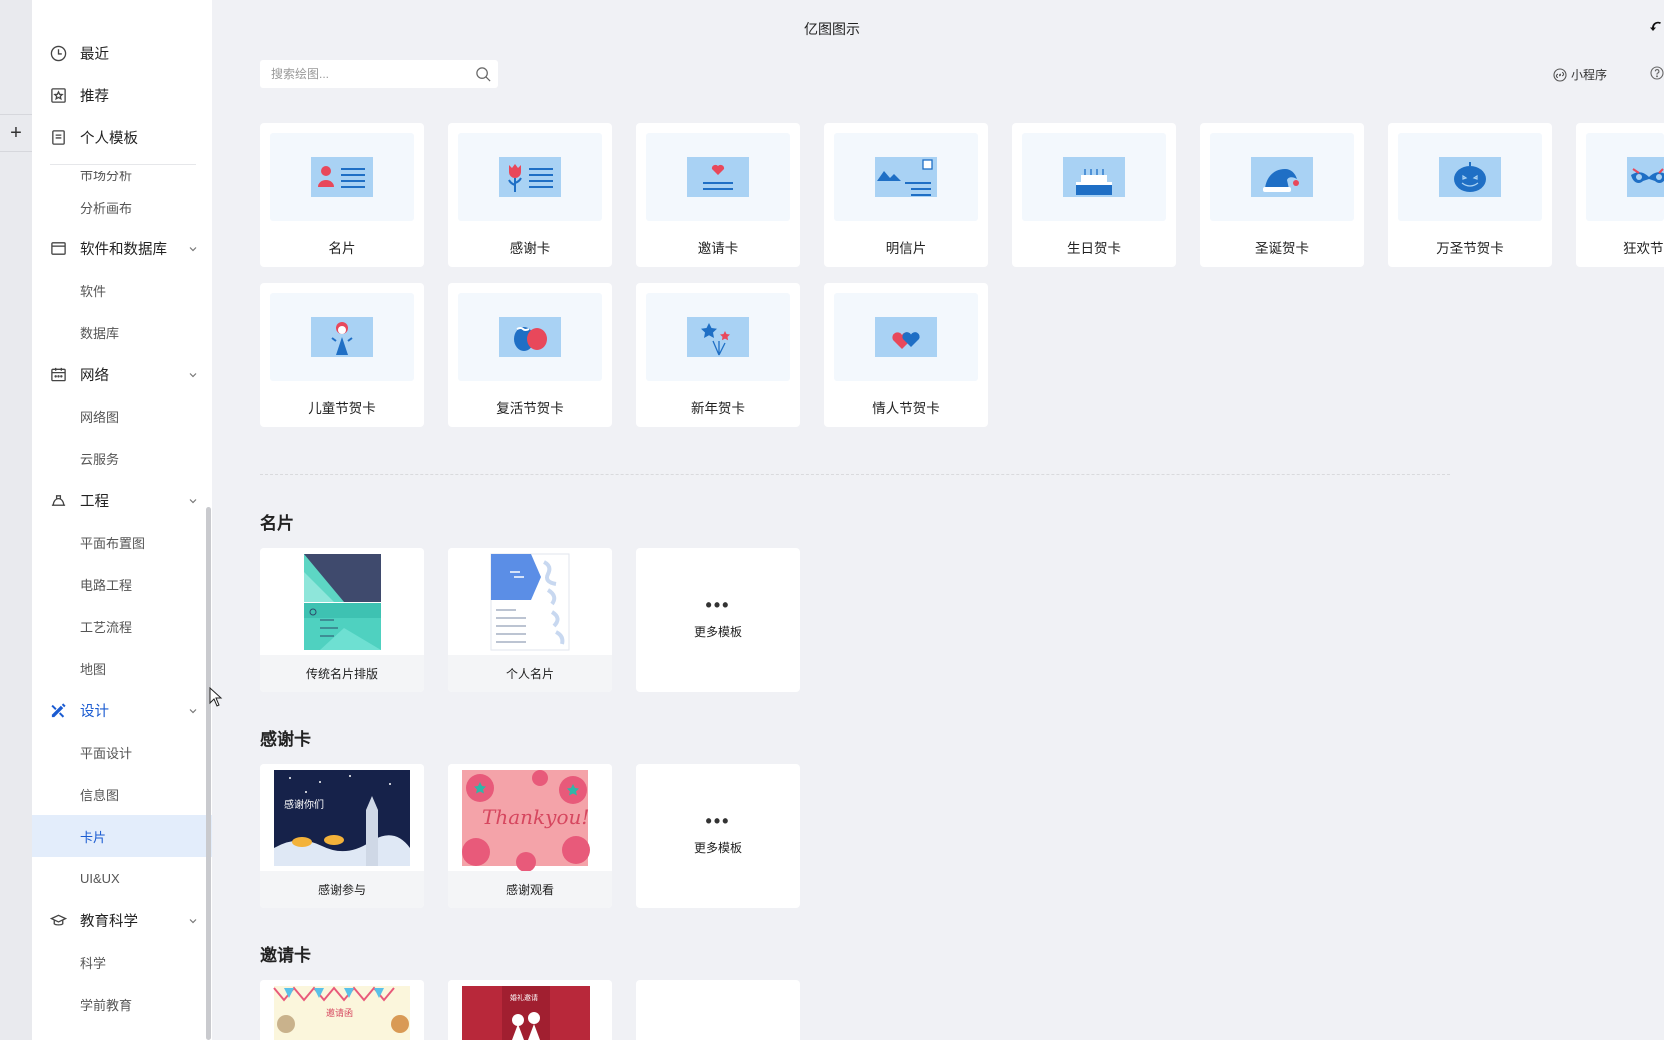  Describe the element at coordinates (530, 836) in the screenshot. I see `template-card: Thankyou! 感谢观看` at that location.